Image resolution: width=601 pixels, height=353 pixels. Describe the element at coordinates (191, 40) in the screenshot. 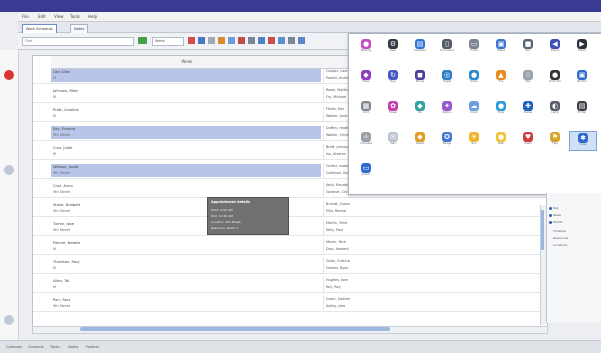

I see `delete-icon` at that location.